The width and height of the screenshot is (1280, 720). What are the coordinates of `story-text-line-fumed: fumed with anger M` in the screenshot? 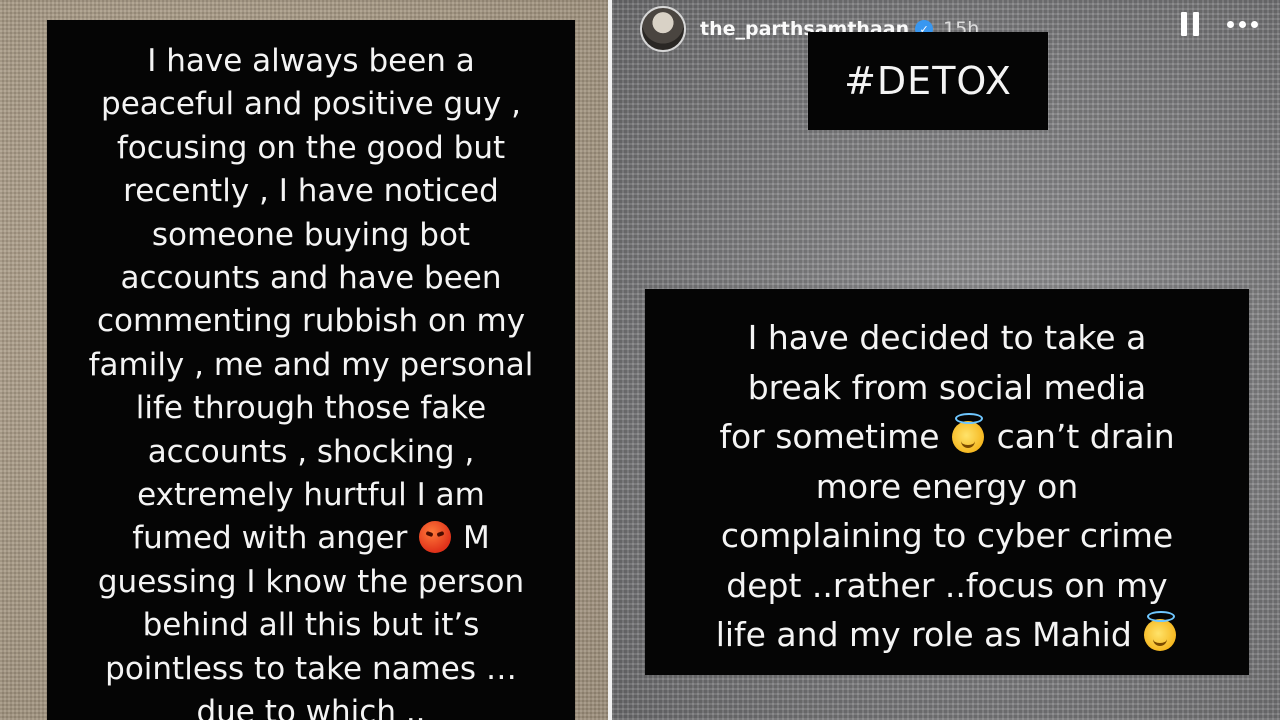 It's located at (311, 538).